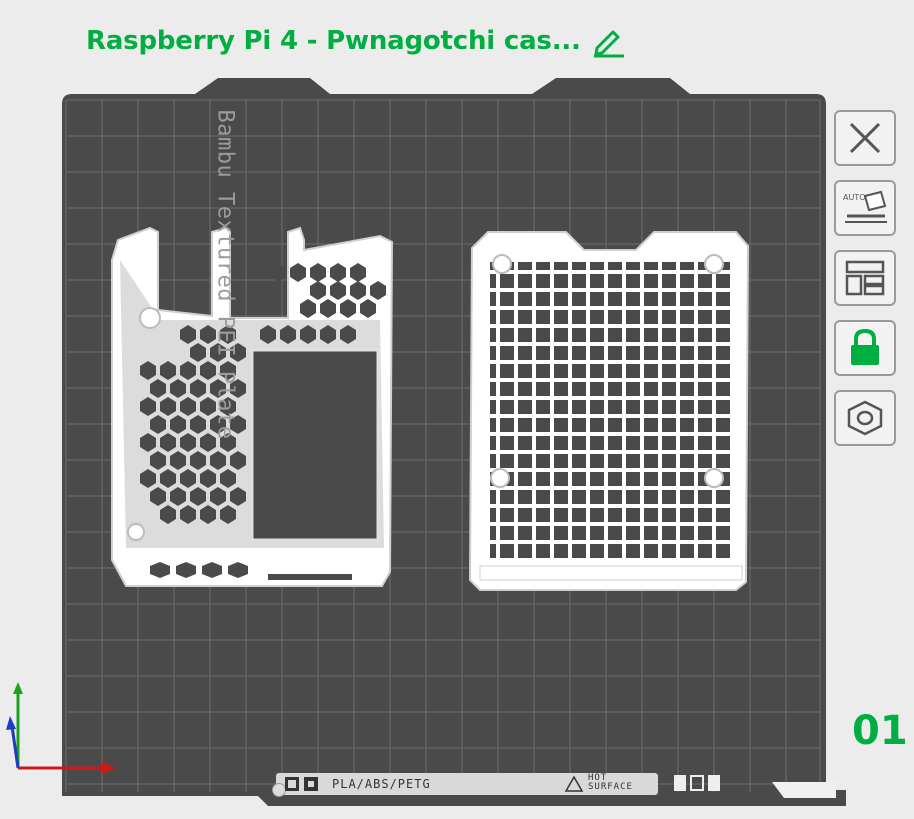 Image resolution: width=914 pixels, height=819 pixels. Describe the element at coordinates (714, 783) in the screenshot. I see `marker-up-right-icon` at that location.